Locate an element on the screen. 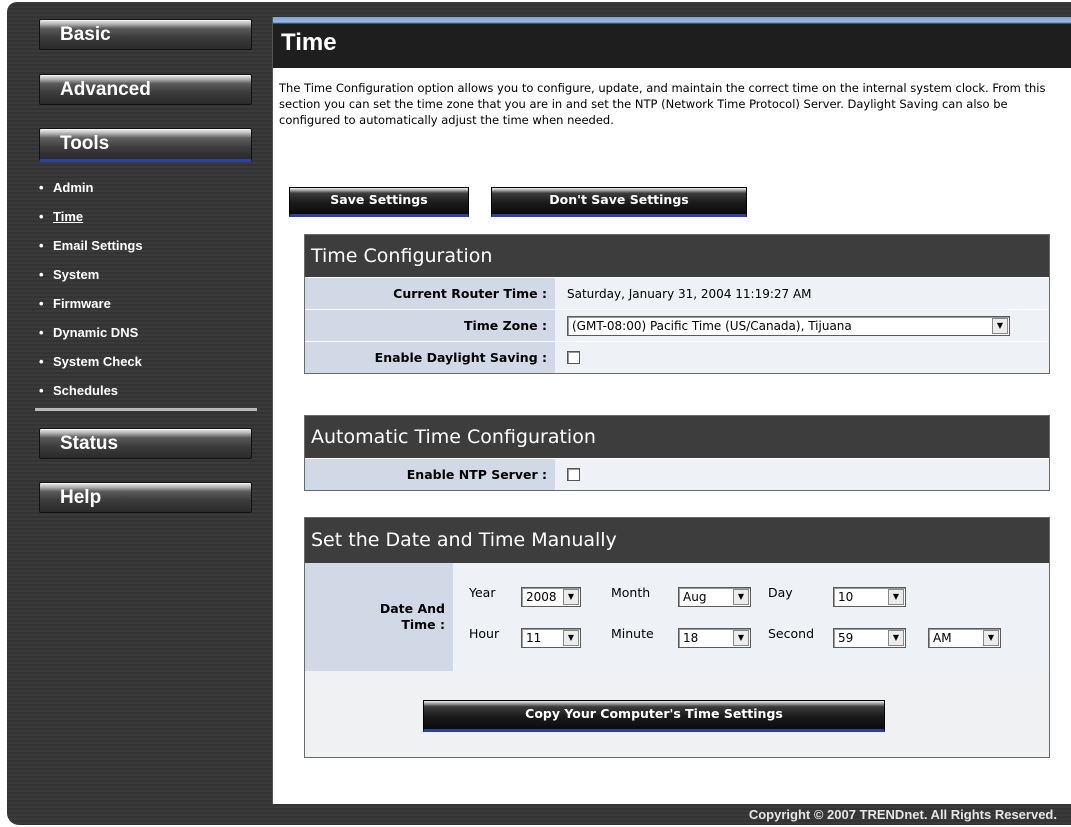 The width and height of the screenshot is (1071, 827). hour-select: 11 ▼ is located at coordinates (551, 638).